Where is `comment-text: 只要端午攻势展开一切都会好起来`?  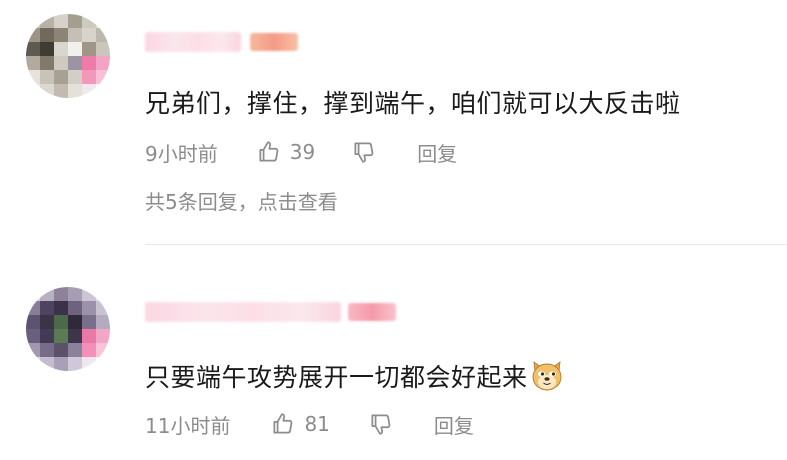
comment-text: 只要端午攻势展开一切都会好起来 is located at coordinates (354, 378).